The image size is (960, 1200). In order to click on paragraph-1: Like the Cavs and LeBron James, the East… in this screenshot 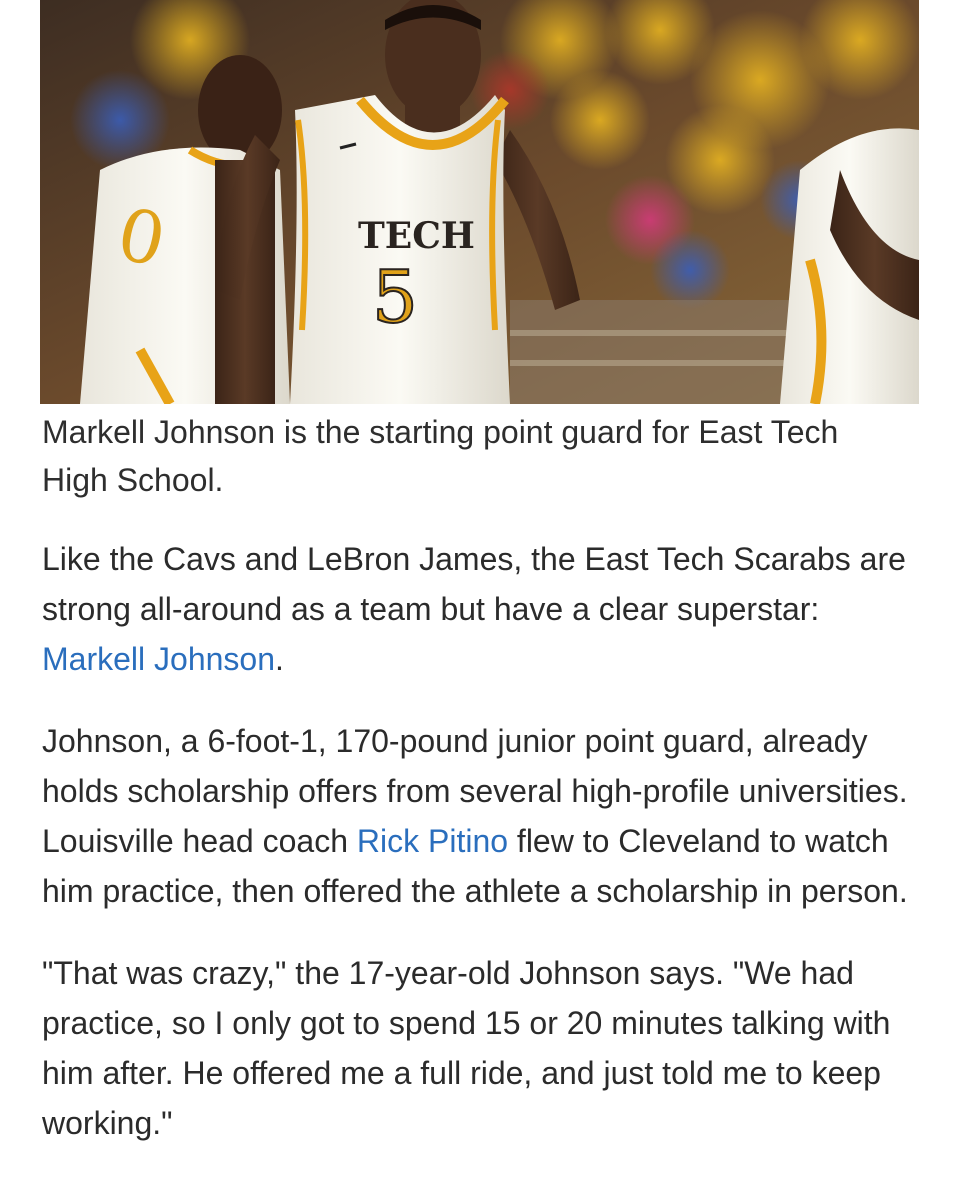, I will do `click(482, 609)`.